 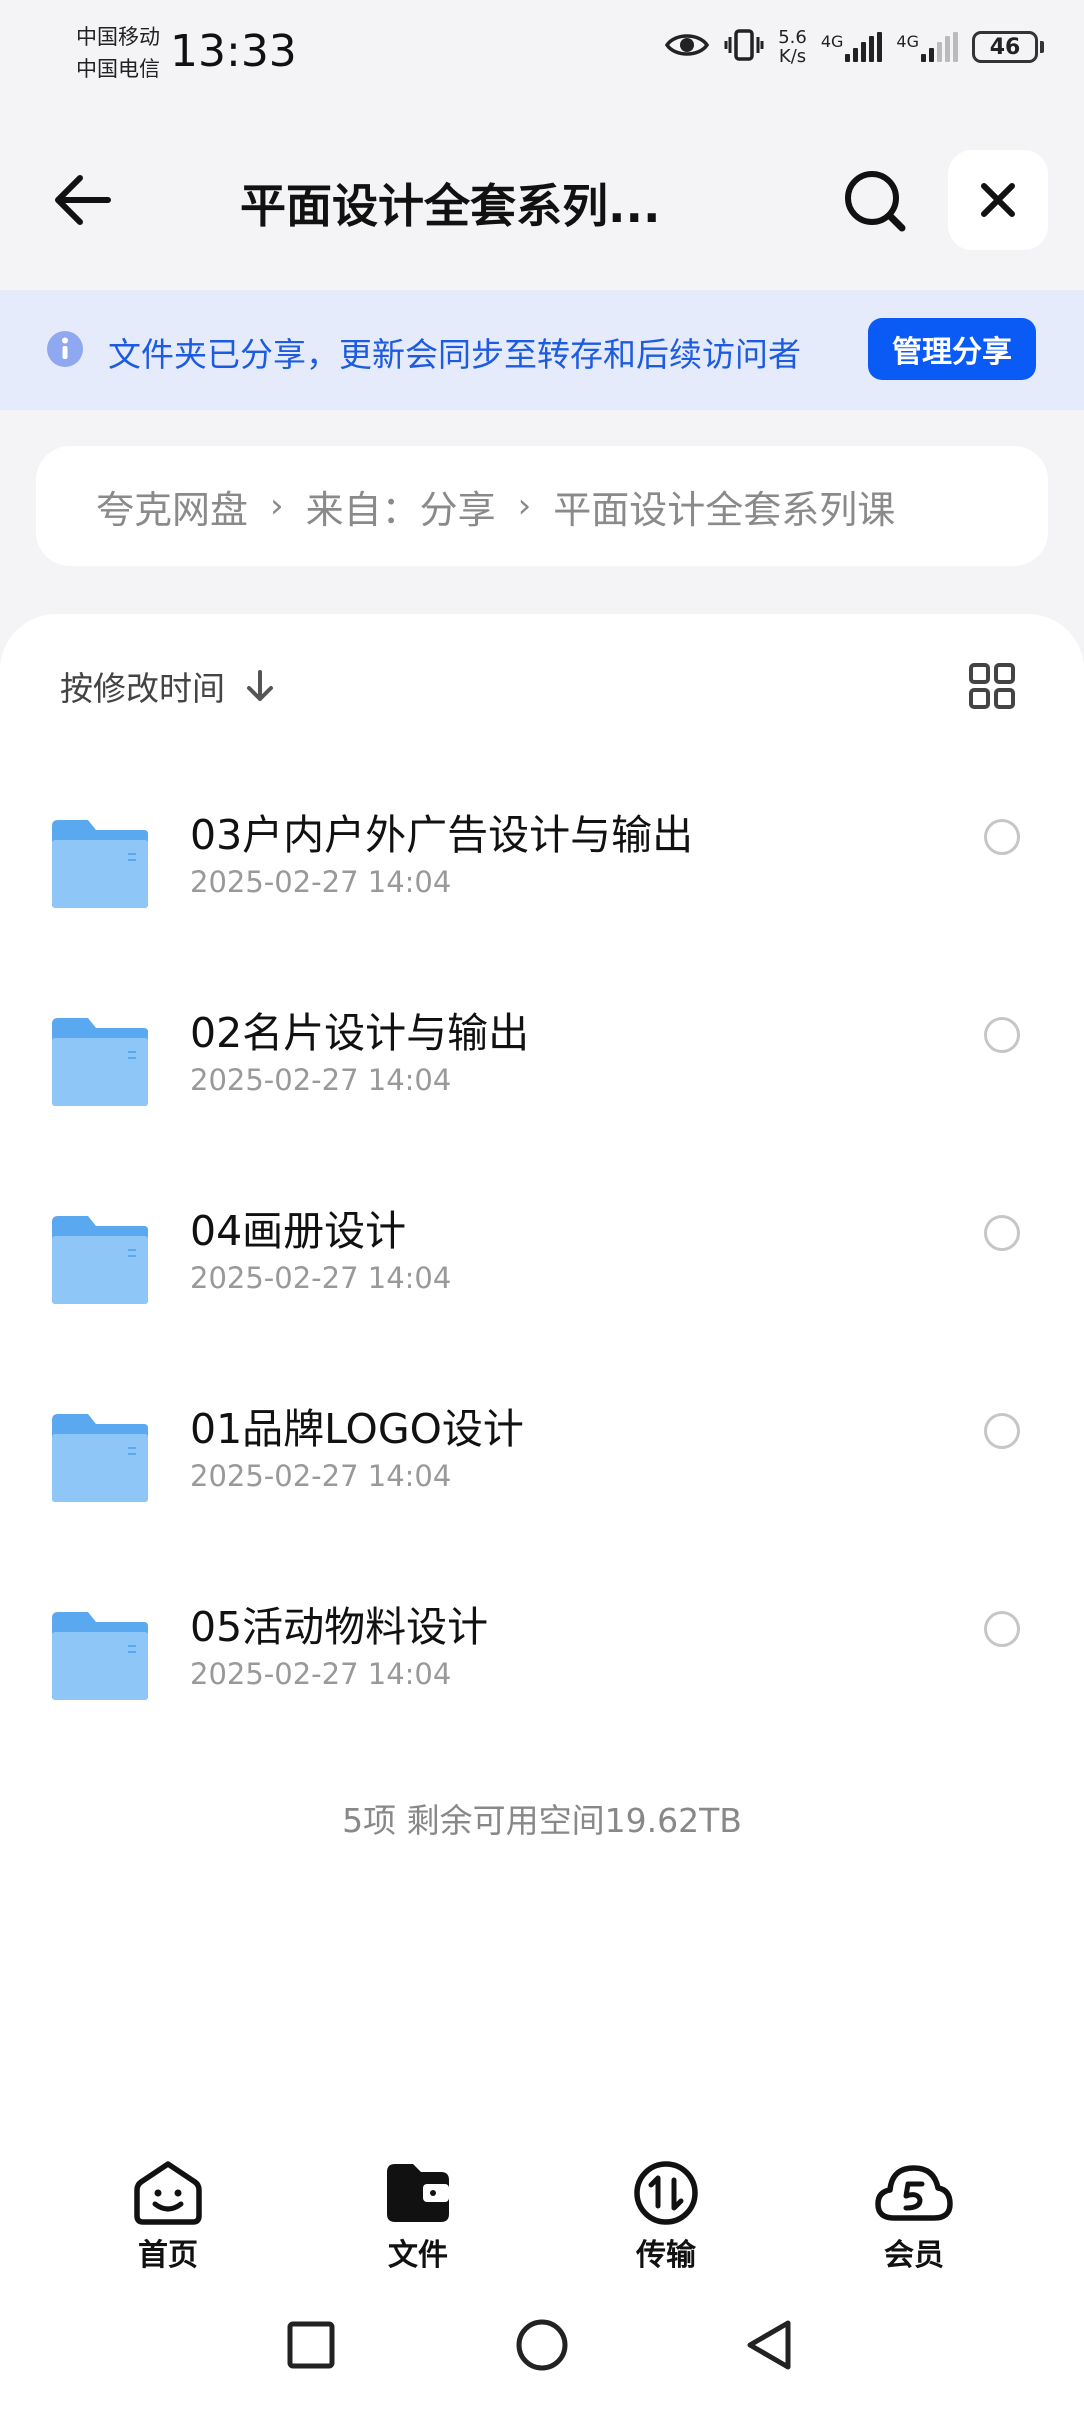 I want to click on arrow-down-icon, so click(x=260, y=685).